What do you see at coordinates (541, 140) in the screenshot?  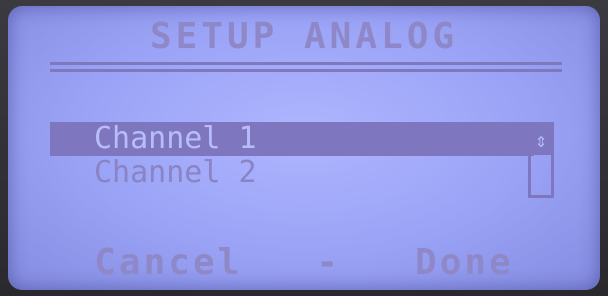 I see `up-down-arrow-icon: ⇕` at bounding box center [541, 140].